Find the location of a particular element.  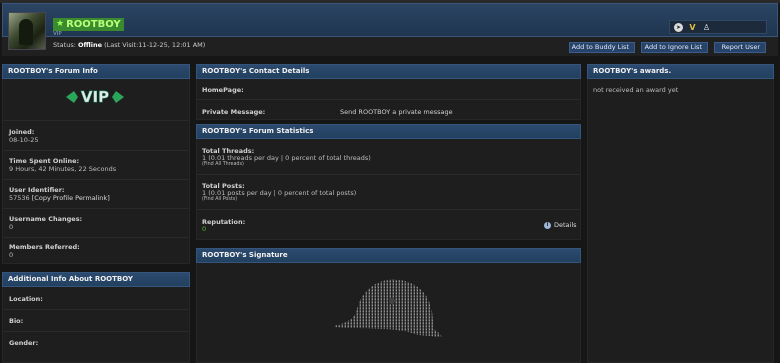

info-icon: i is located at coordinates (547, 225).